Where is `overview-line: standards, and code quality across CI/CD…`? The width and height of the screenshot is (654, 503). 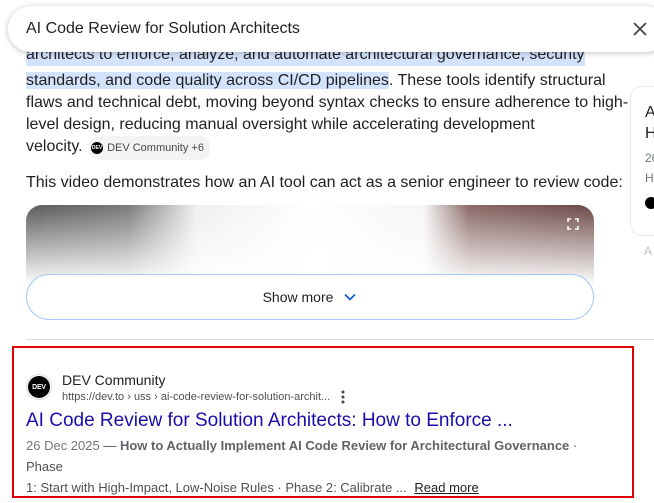 overview-line: standards, and code quality across CI/CD… is located at coordinates (316, 80).